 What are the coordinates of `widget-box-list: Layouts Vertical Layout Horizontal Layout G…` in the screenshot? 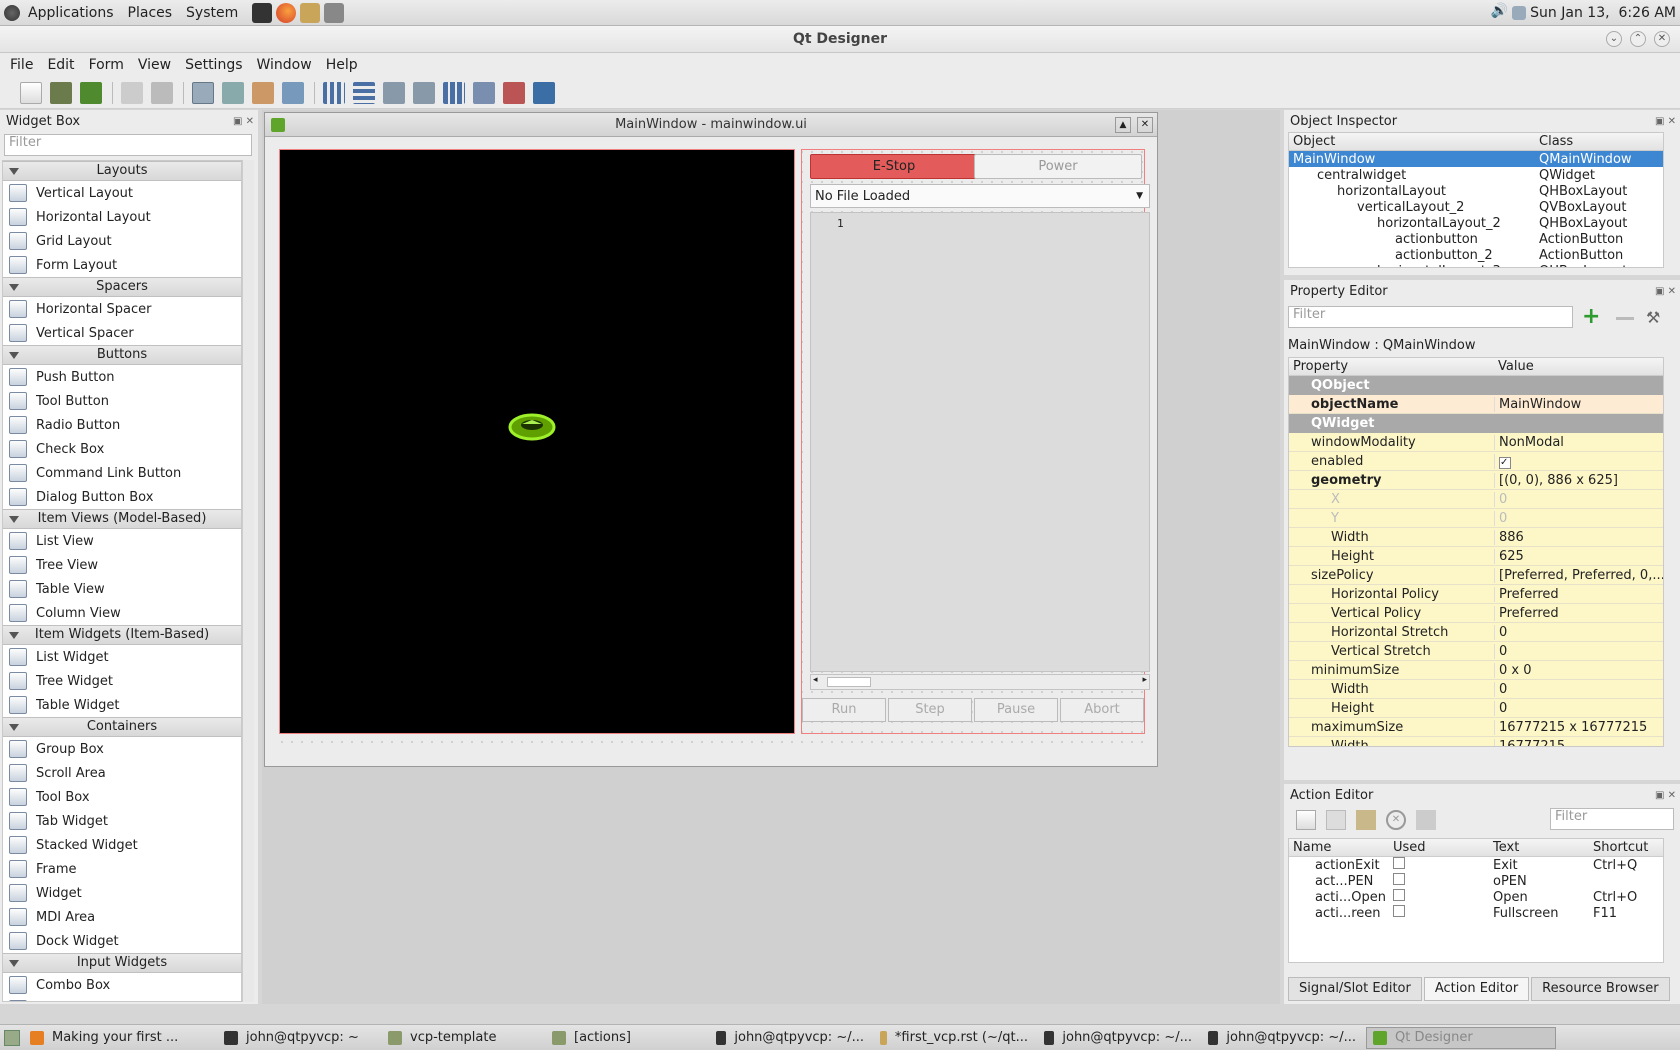 It's located at (122, 581).